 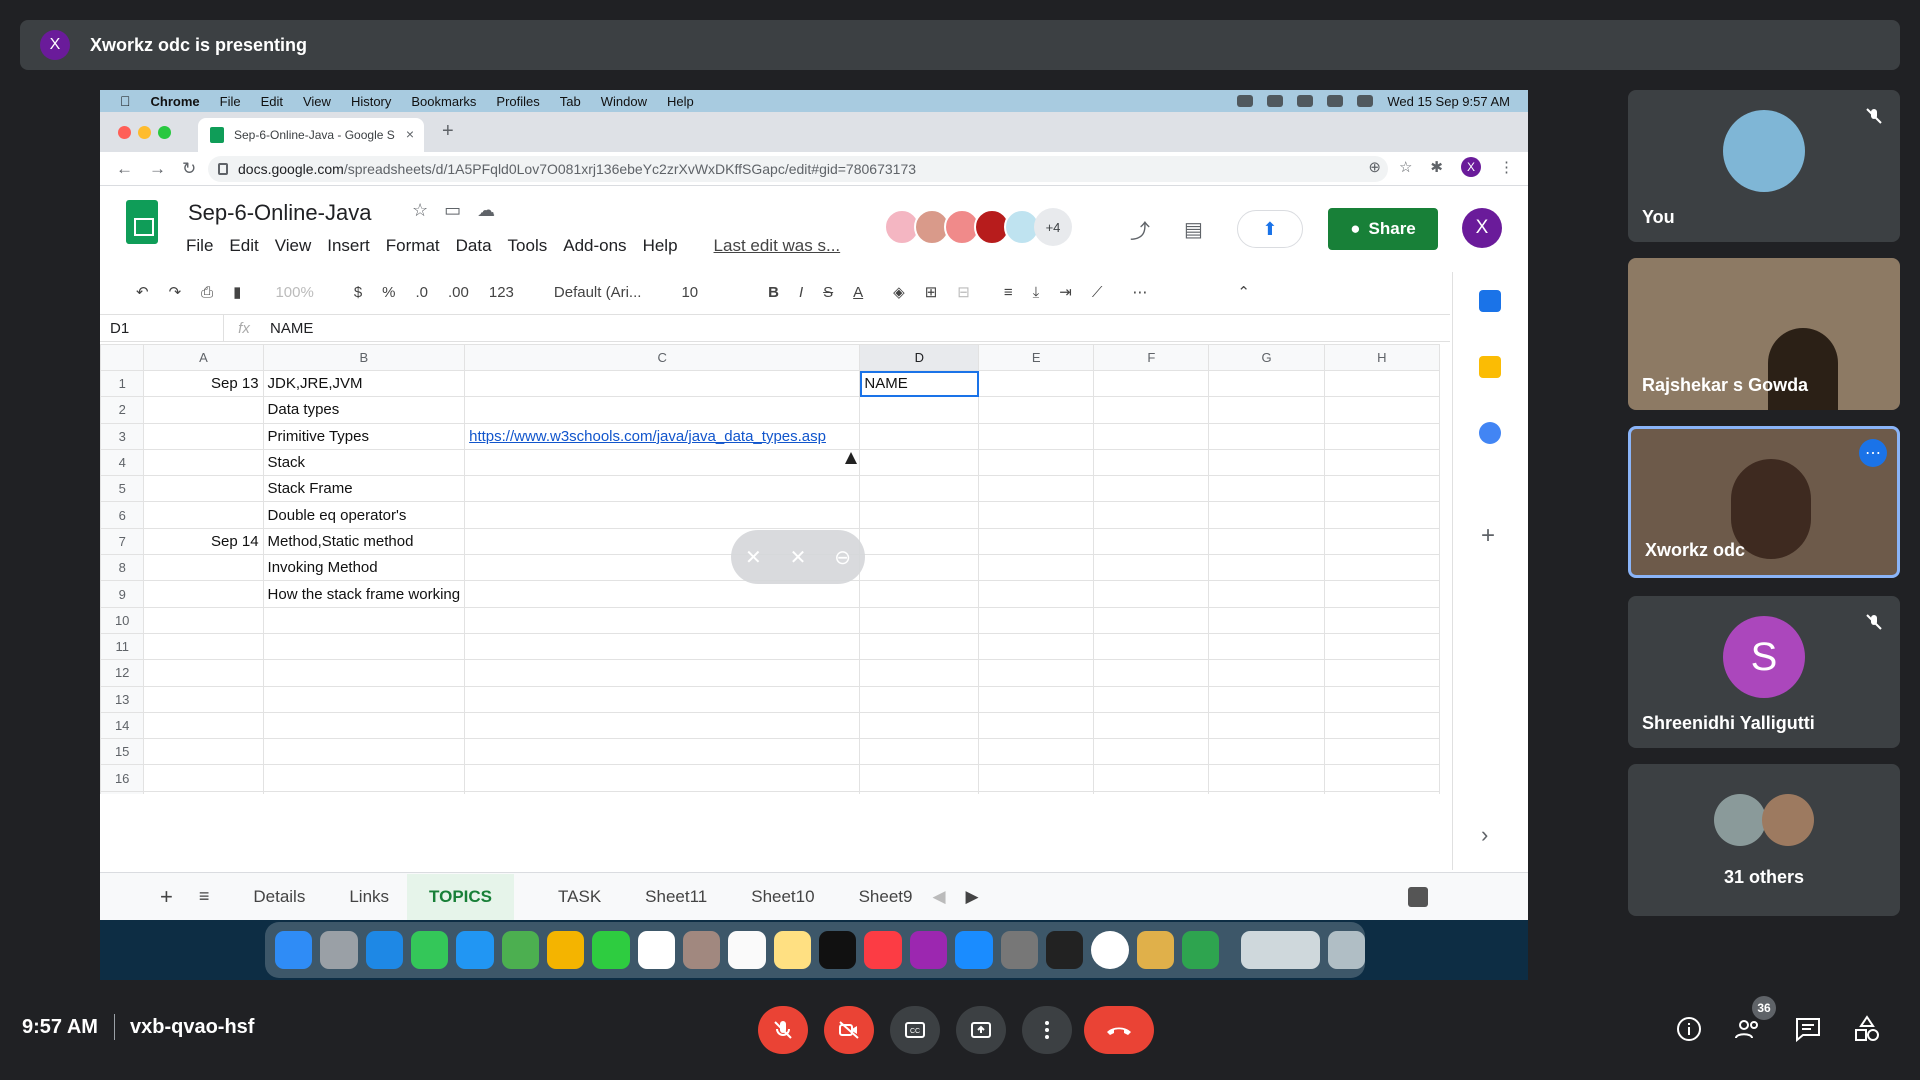 I want to click on notes-icon, so click(x=792, y=950).